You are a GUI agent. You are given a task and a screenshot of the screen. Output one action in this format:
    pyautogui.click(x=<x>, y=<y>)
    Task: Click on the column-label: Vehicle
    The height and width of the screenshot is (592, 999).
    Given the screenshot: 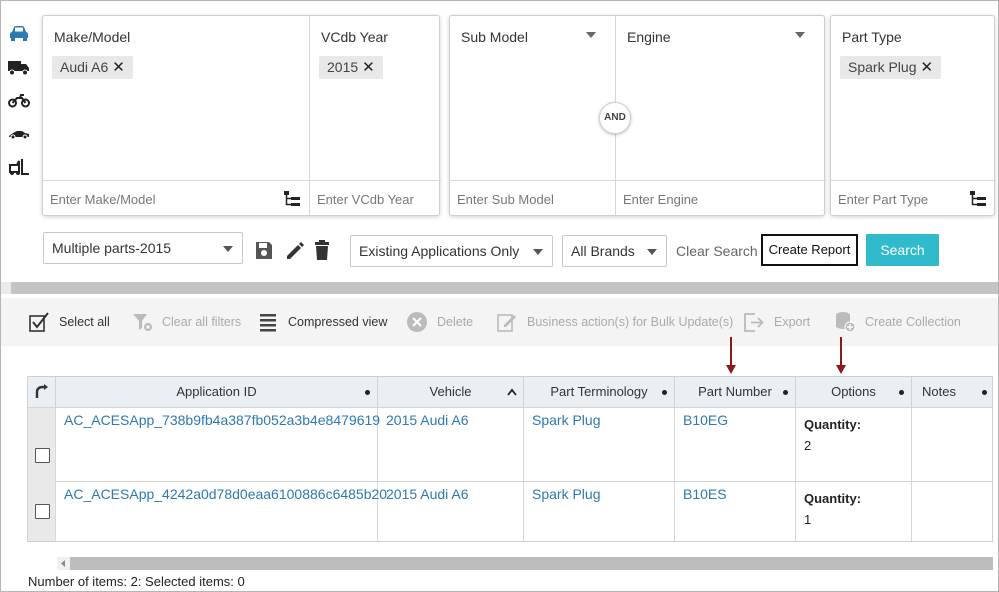 What is the action you would take?
    pyautogui.click(x=450, y=391)
    